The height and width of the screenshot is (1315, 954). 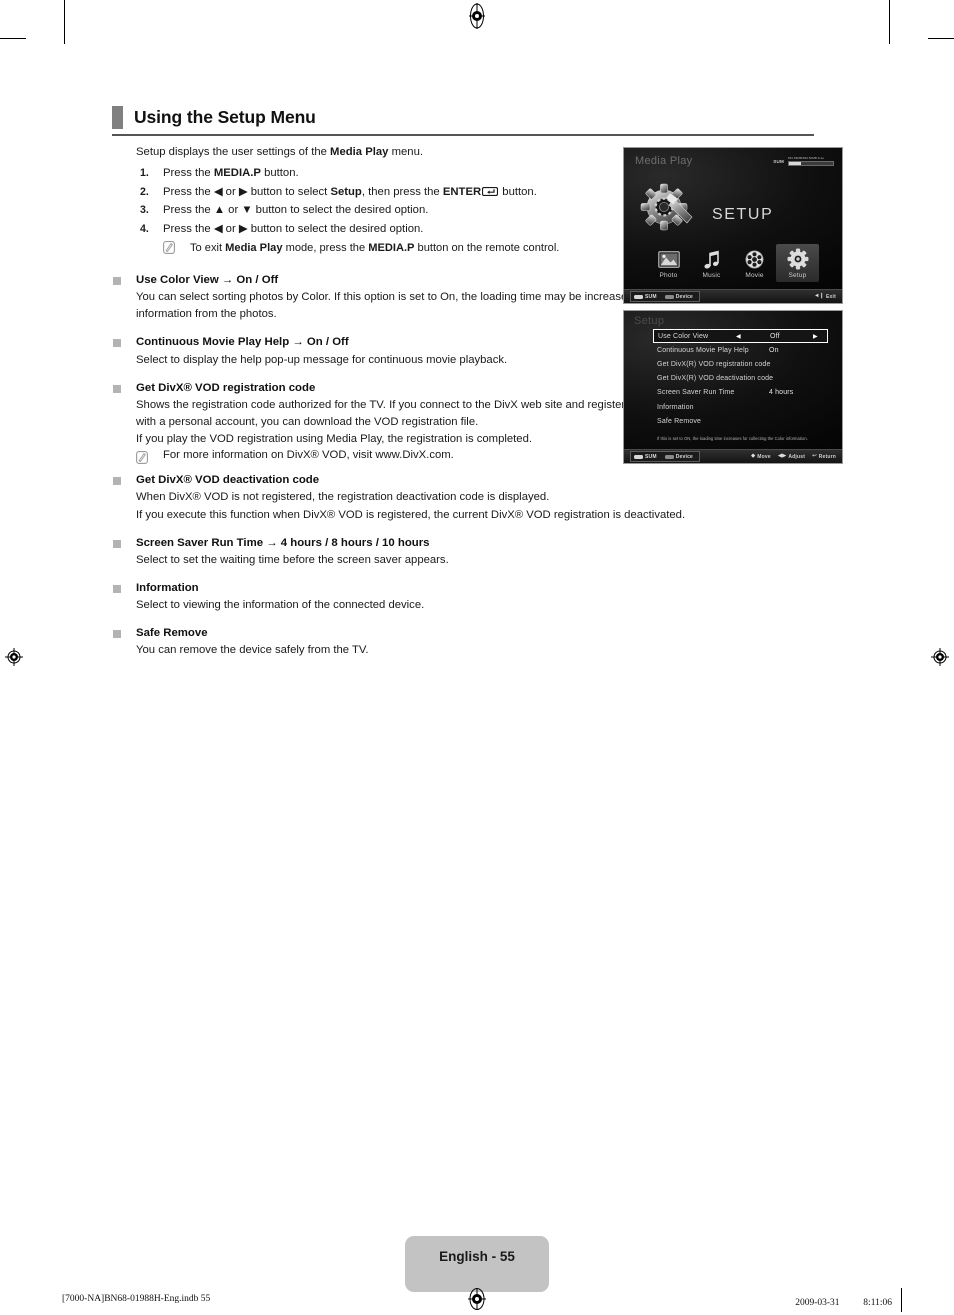 I want to click on decrement-arrow-icon: ◀, so click(x=738, y=336).